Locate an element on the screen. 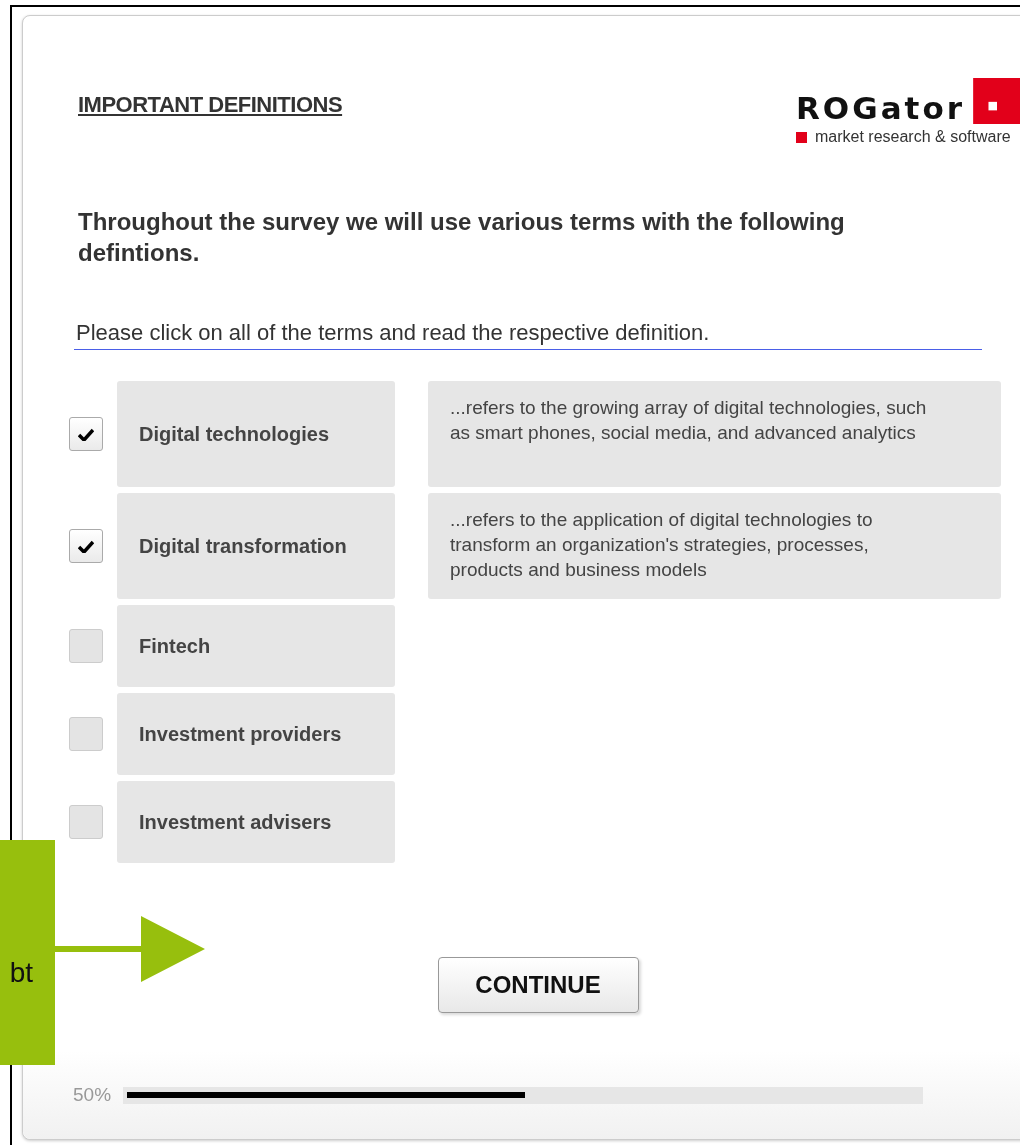  term-button: Investment advisers is located at coordinates (256, 822).